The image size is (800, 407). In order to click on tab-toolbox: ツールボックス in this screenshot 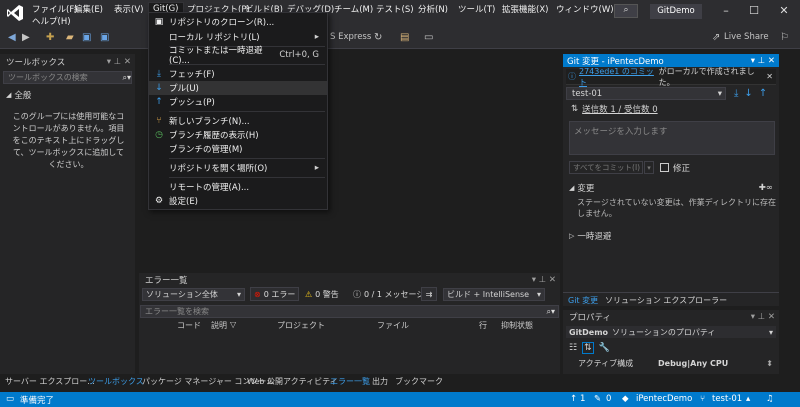, I will do `click(116, 381)`.